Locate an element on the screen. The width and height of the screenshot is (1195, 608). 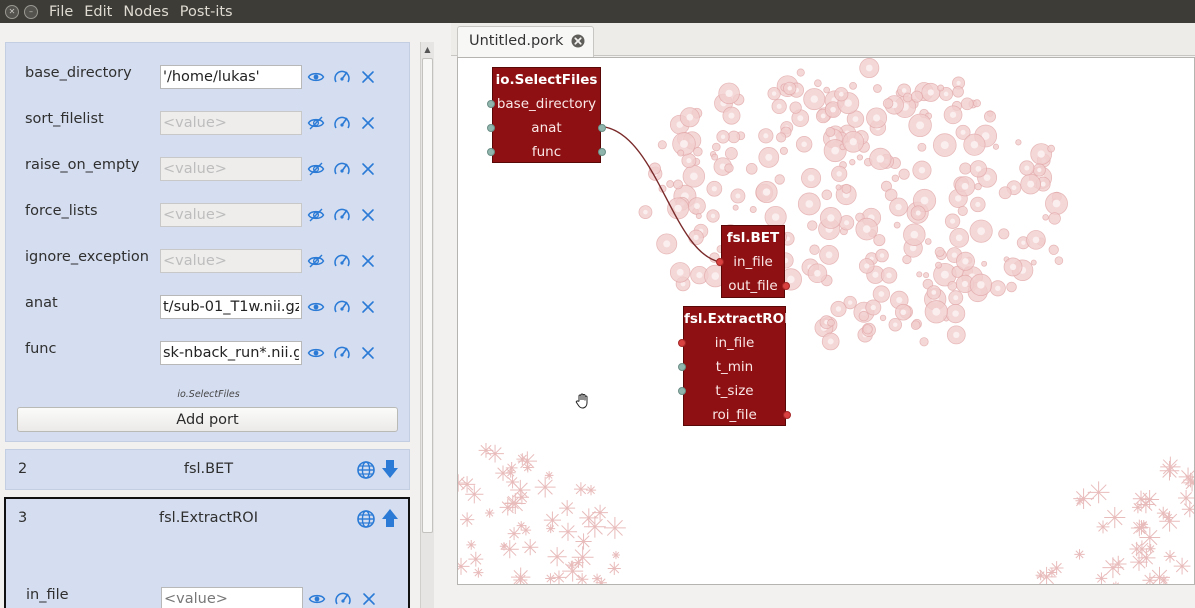
graph-port-base-directory: base_directory is located at coordinates (543, 104).